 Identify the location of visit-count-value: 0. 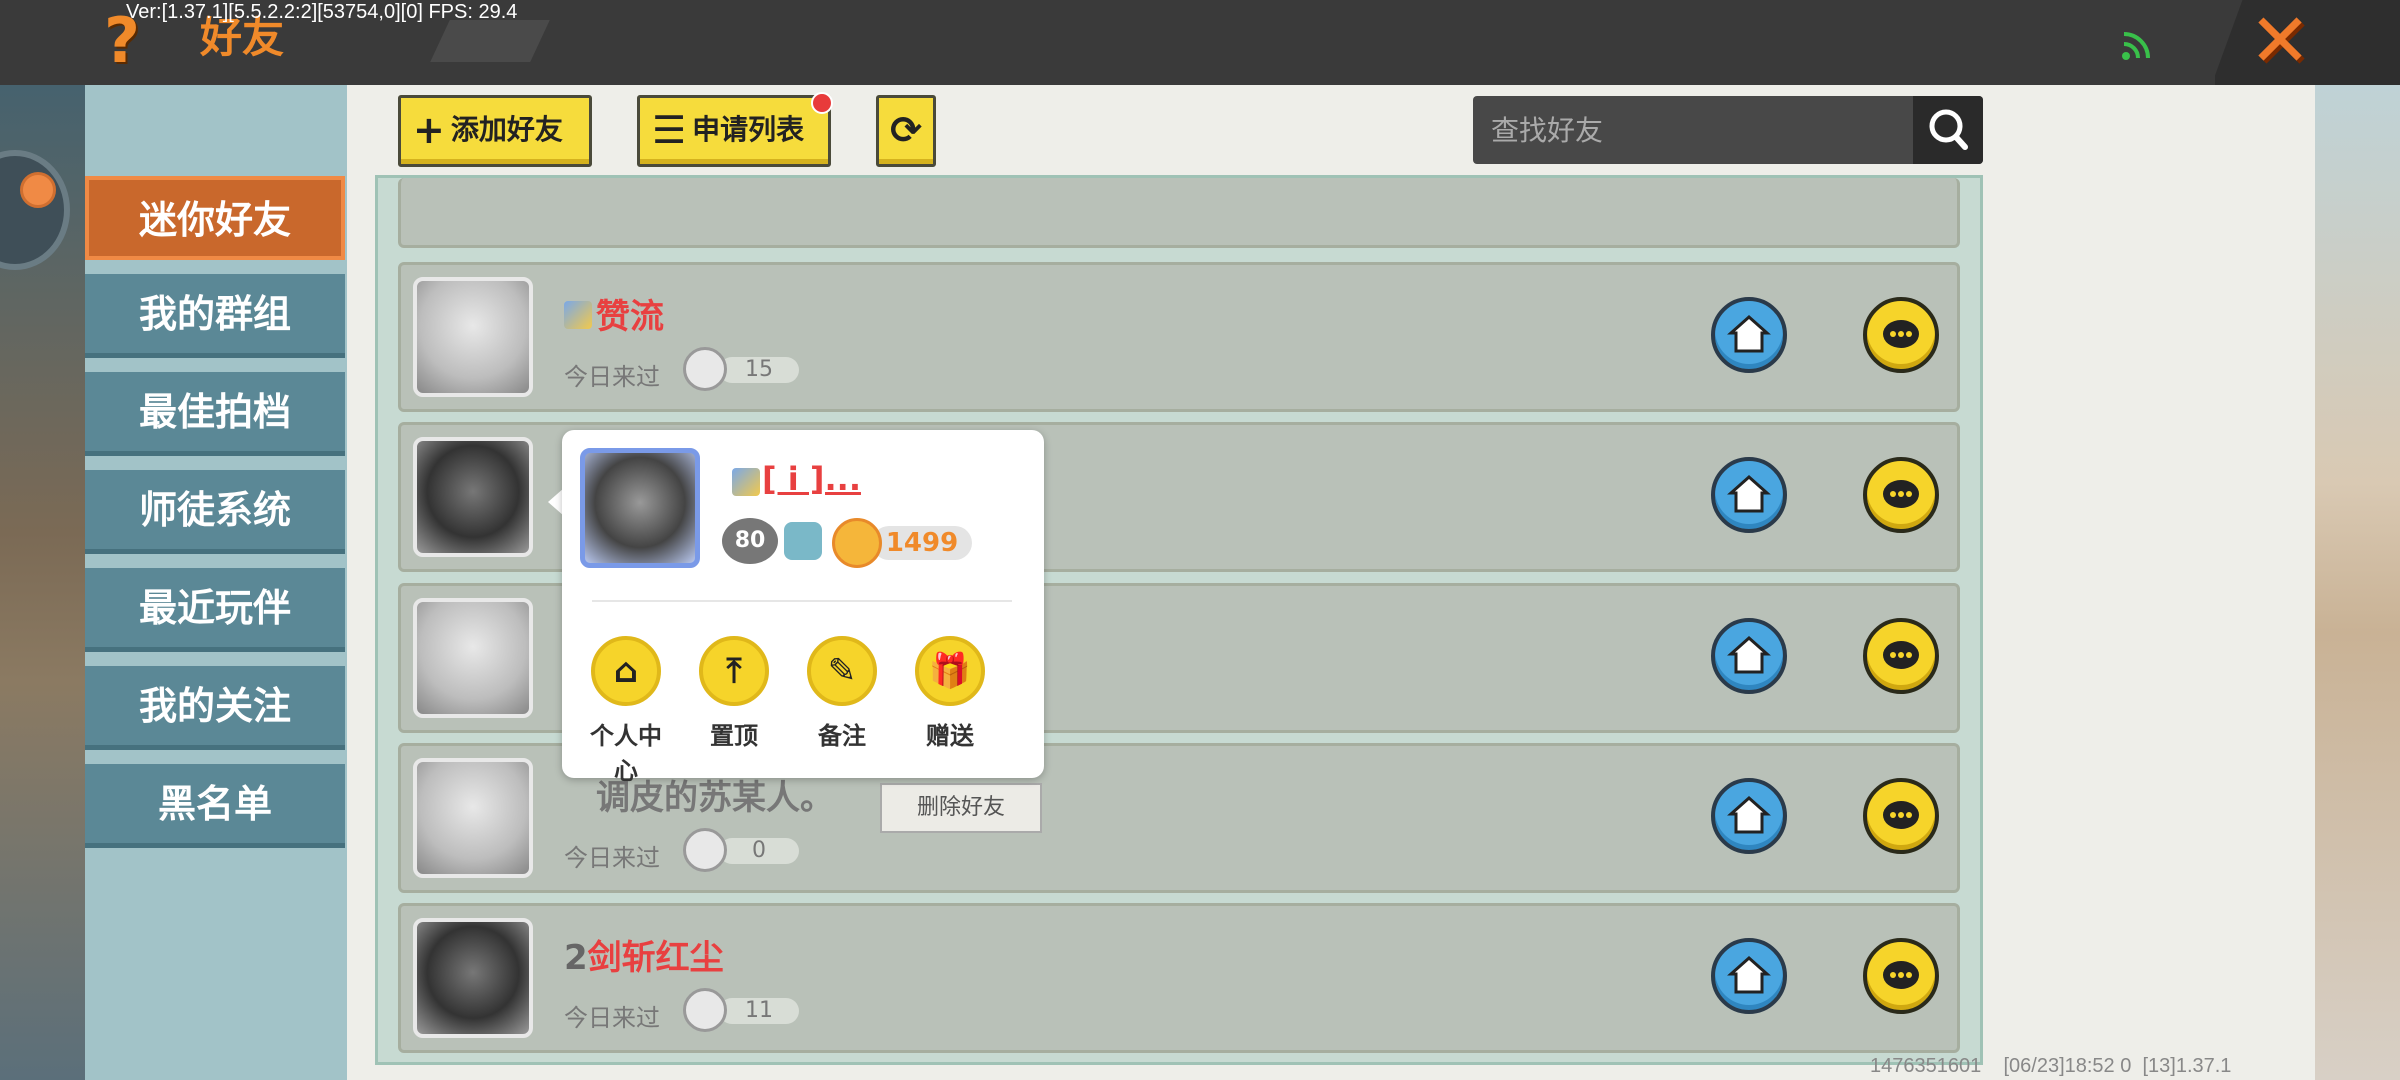
(759, 851).